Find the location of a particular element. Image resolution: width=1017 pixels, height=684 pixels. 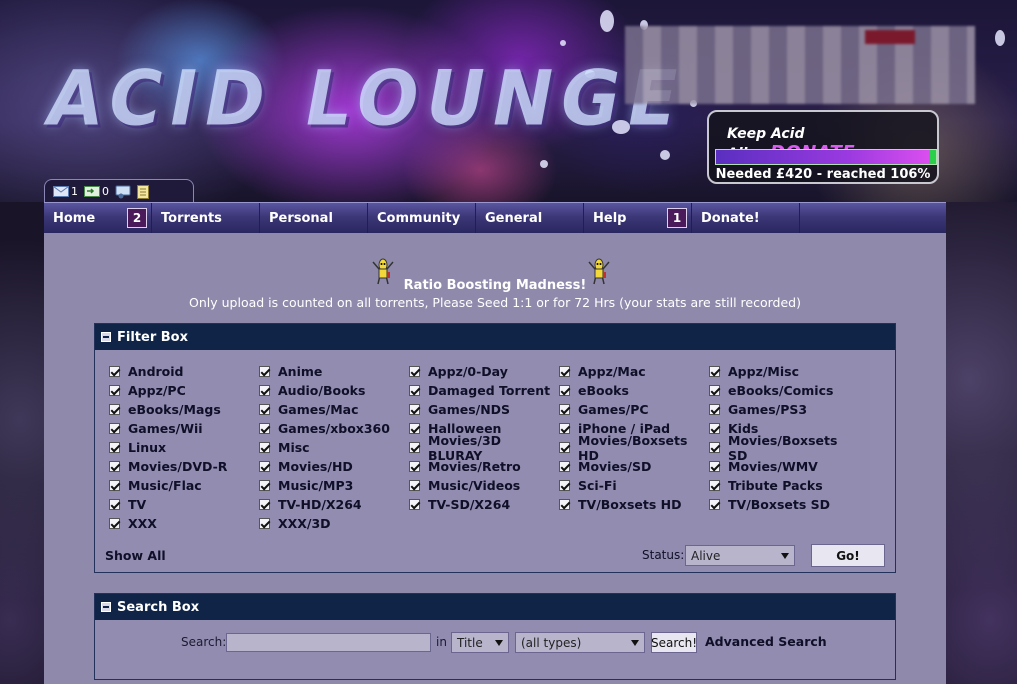

inbox-link: 0 is located at coordinates (96, 191).